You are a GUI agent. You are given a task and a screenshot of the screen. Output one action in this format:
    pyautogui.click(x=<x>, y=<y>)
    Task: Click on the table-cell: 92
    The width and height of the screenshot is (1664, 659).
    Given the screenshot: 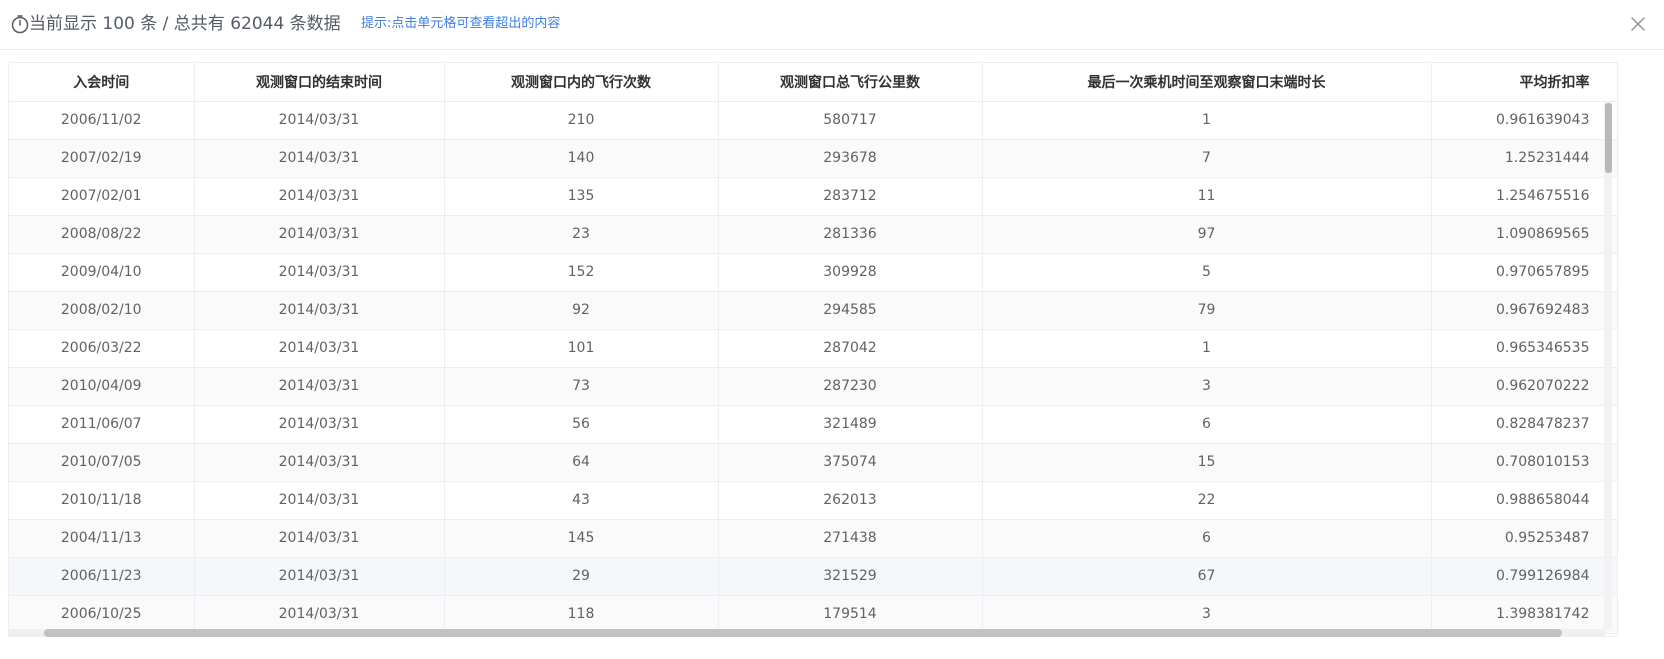 What is the action you would take?
    pyautogui.click(x=581, y=310)
    